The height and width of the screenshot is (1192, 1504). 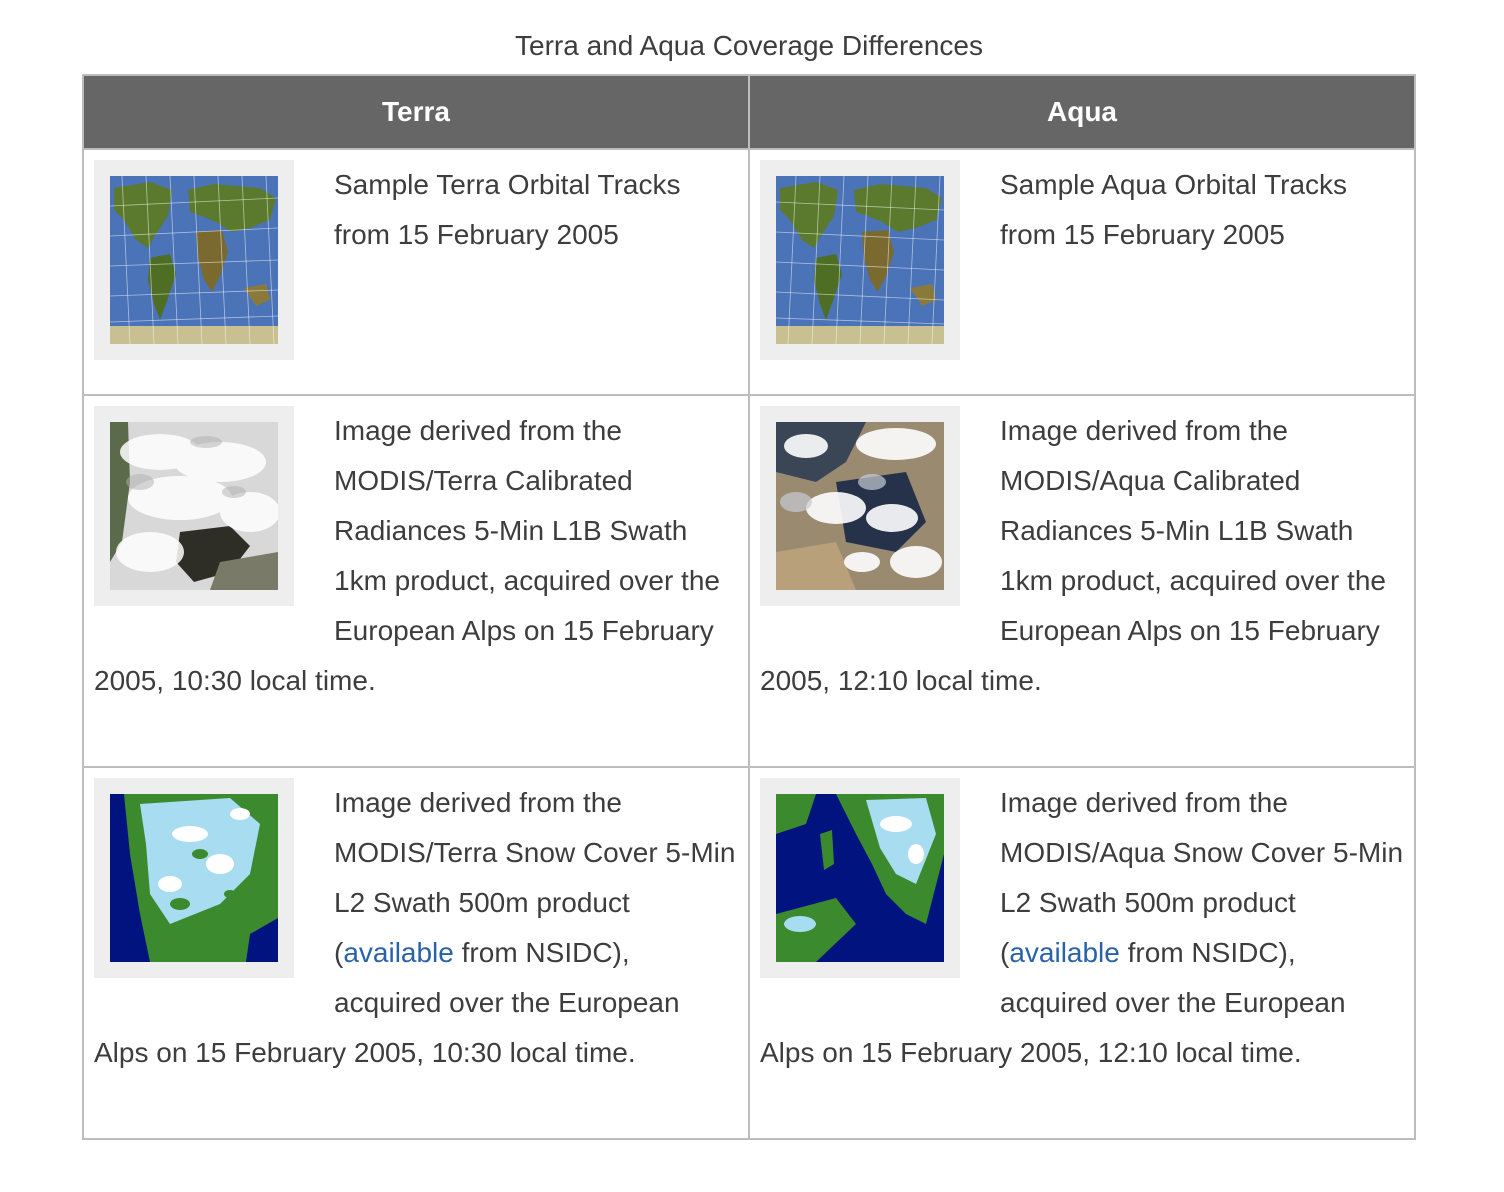 I want to click on aqua-radiance-thumbnail, so click(x=860, y=506).